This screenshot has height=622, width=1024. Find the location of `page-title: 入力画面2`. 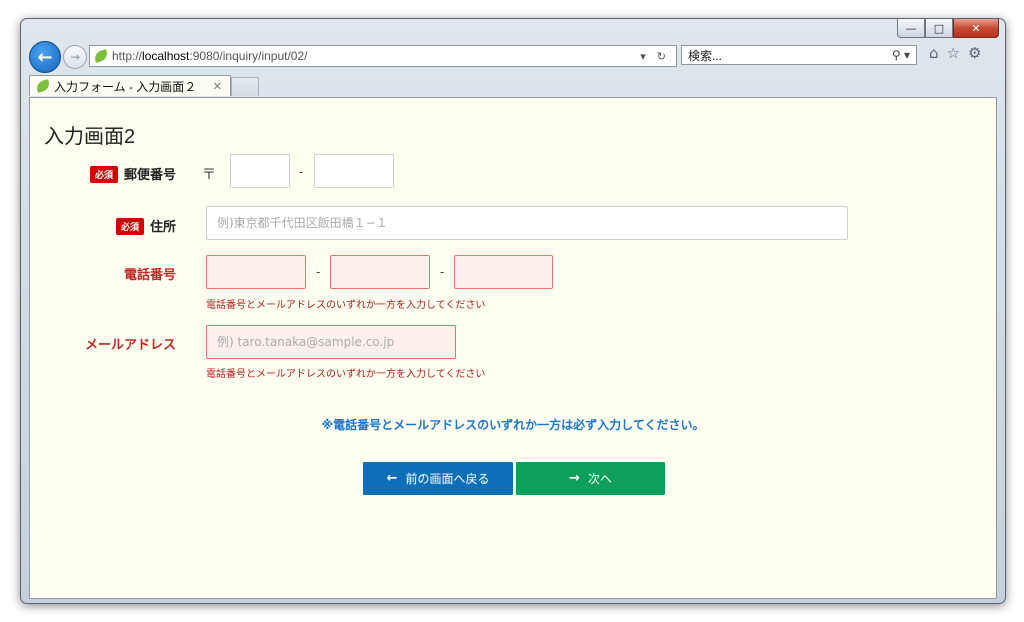

page-title: 入力画面2 is located at coordinates (90, 137).